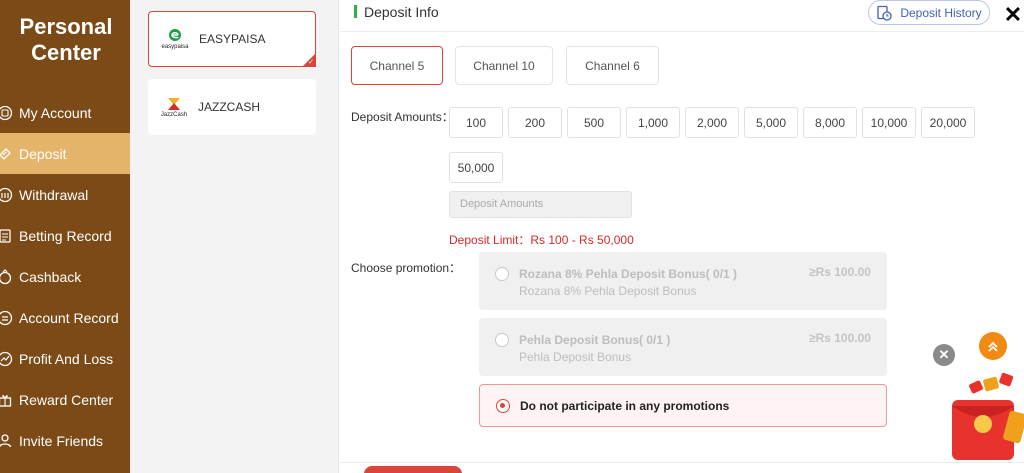 The image size is (1024, 473). What do you see at coordinates (625, 406) in the screenshot?
I see `promotion-title: Do not participate in any promotions` at bounding box center [625, 406].